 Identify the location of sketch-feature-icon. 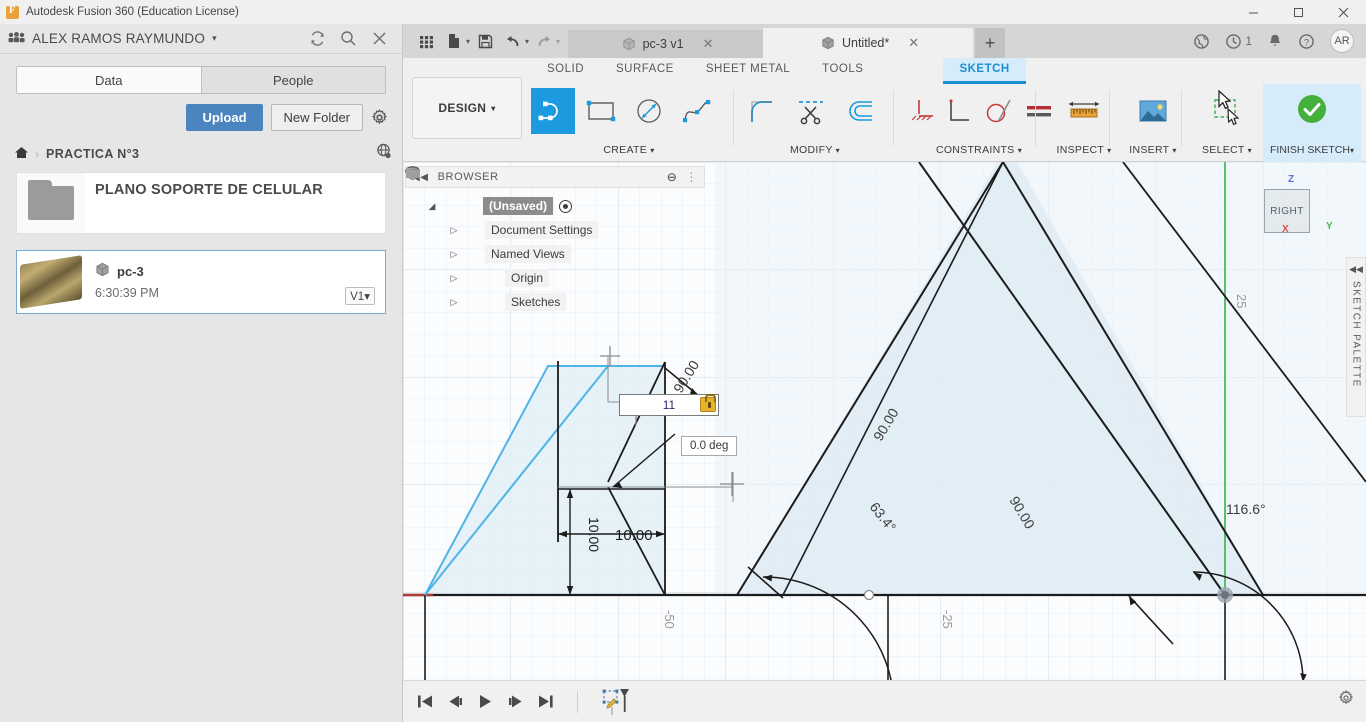
(616, 702).